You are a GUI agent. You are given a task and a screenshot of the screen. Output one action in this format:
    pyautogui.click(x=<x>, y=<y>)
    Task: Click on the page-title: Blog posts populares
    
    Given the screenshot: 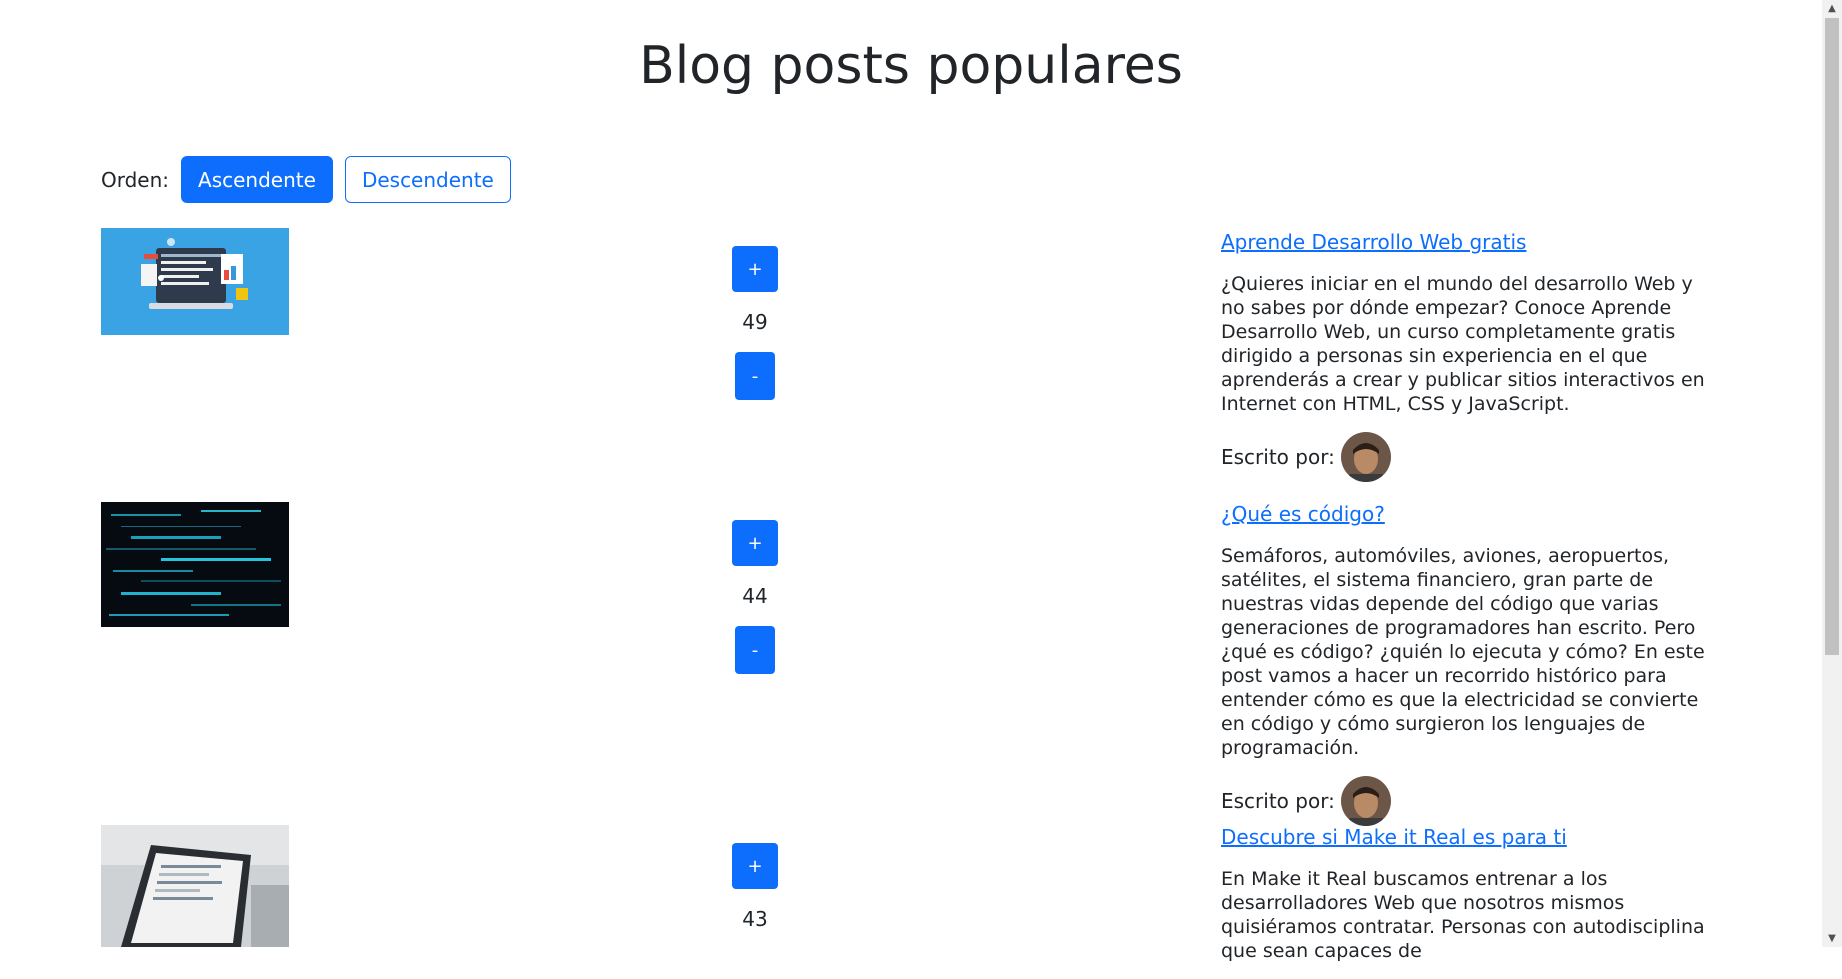 What is the action you would take?
    pyautogui.click(x=911, y=66)
    